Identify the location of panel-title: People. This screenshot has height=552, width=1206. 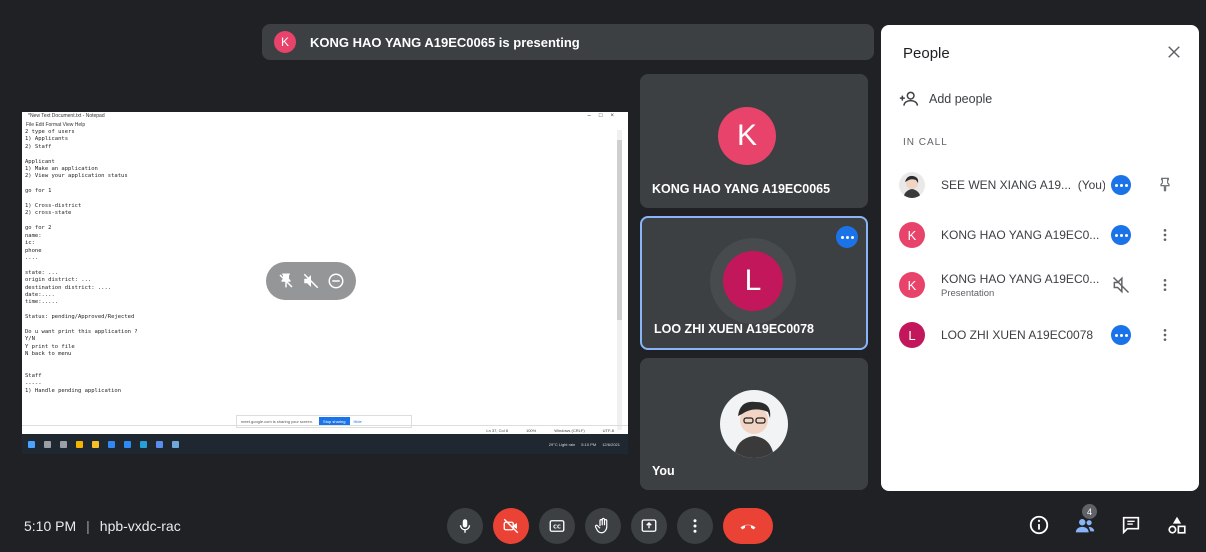
(926, 53).